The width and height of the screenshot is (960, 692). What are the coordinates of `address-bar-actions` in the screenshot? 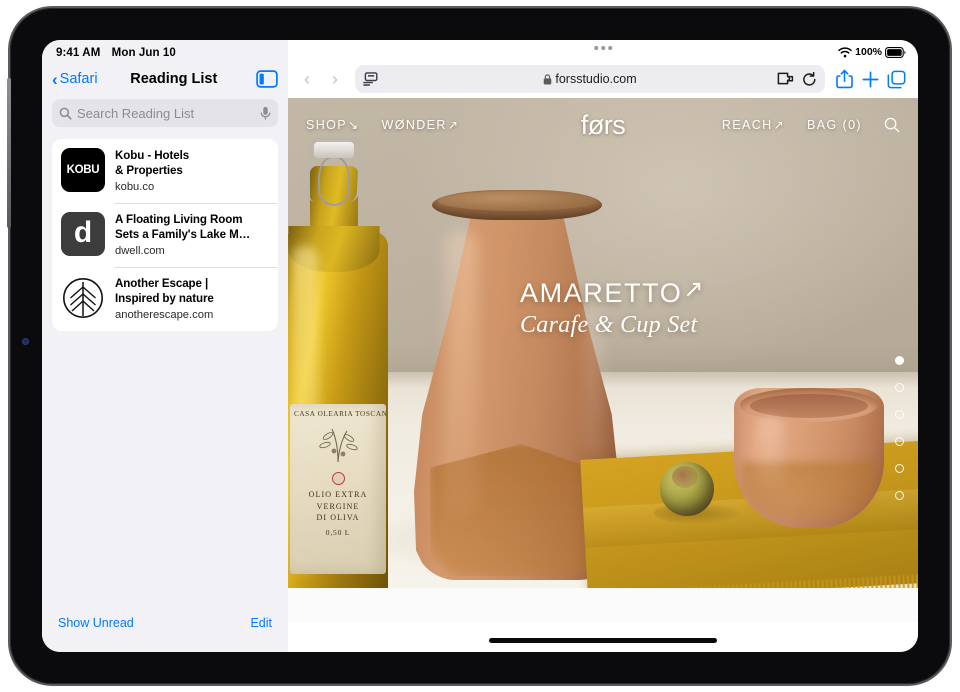 It's located at (797, 79).